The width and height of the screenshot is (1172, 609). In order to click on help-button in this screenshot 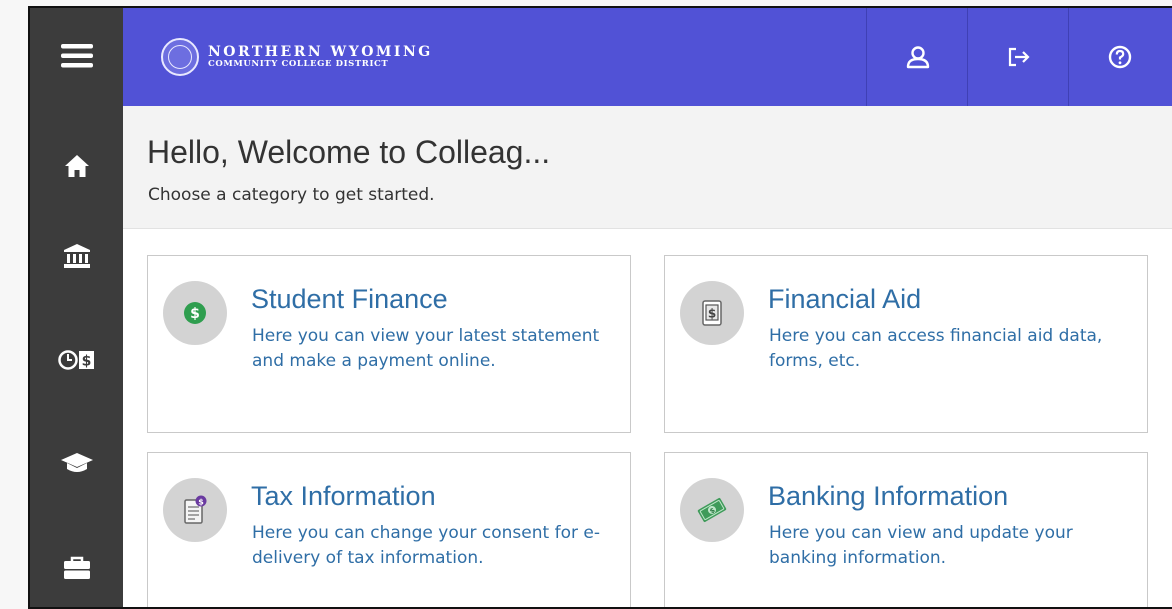, I will do `click(1119, 57)`.